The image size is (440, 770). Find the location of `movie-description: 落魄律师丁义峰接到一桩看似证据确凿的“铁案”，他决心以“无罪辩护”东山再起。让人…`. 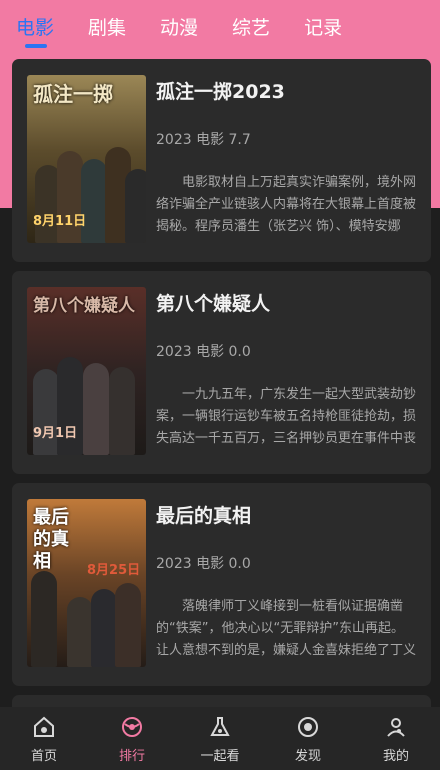

movie-description: 落魄律师丁义峰接到一桩看似证据确凿的“铁案”，他决心以“无罪辩护”东山再起。让人… is located at coordinates (286, 628).